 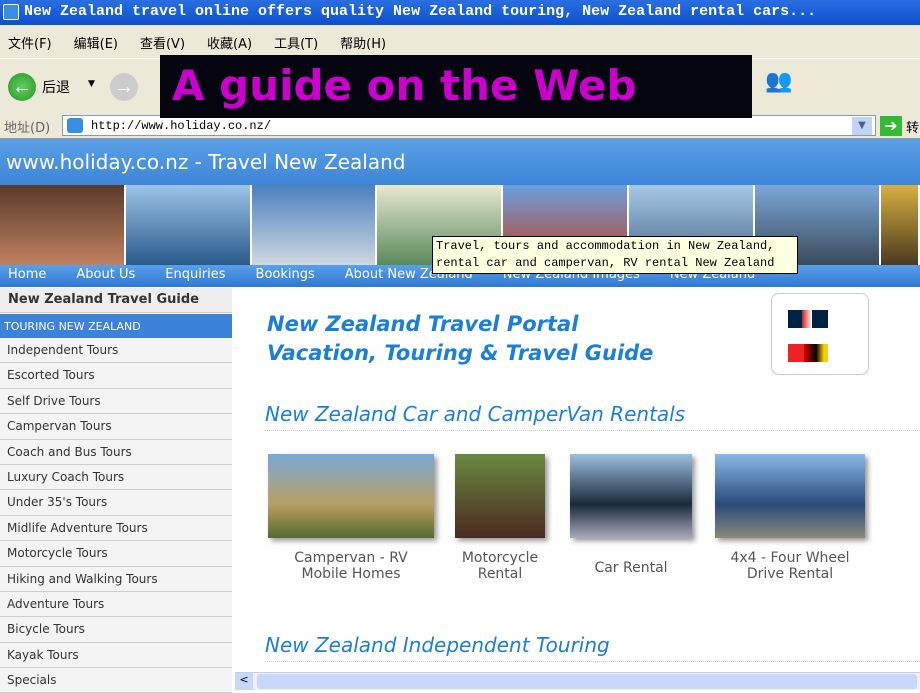 What do you see at coordinates (790, 558) in the screenshot?
I see `card-label: 4x4 - Four Wheel` at bounding box center [790, 558].